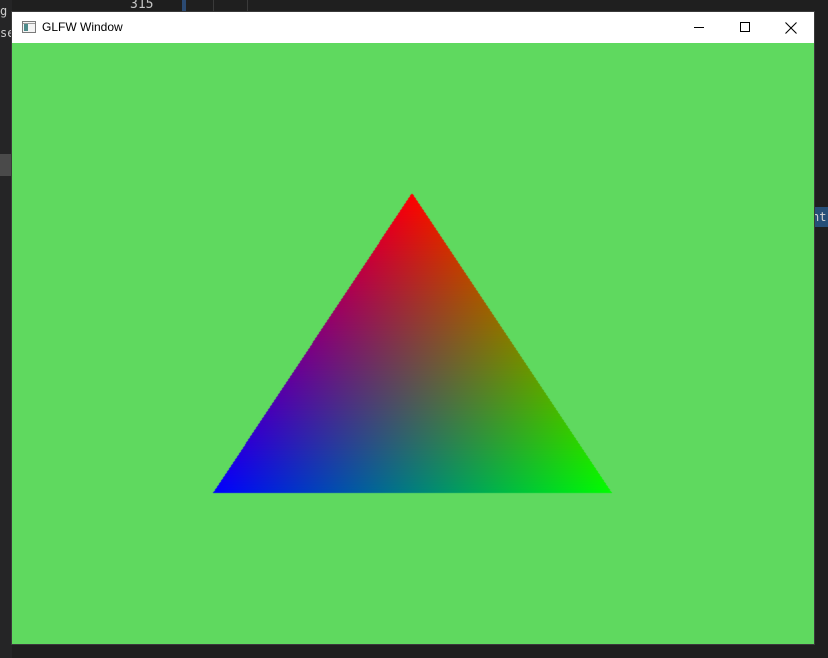 The width and height of the screenshot is (828, 658). I want to click on maximize-icon, so click(745, 27).